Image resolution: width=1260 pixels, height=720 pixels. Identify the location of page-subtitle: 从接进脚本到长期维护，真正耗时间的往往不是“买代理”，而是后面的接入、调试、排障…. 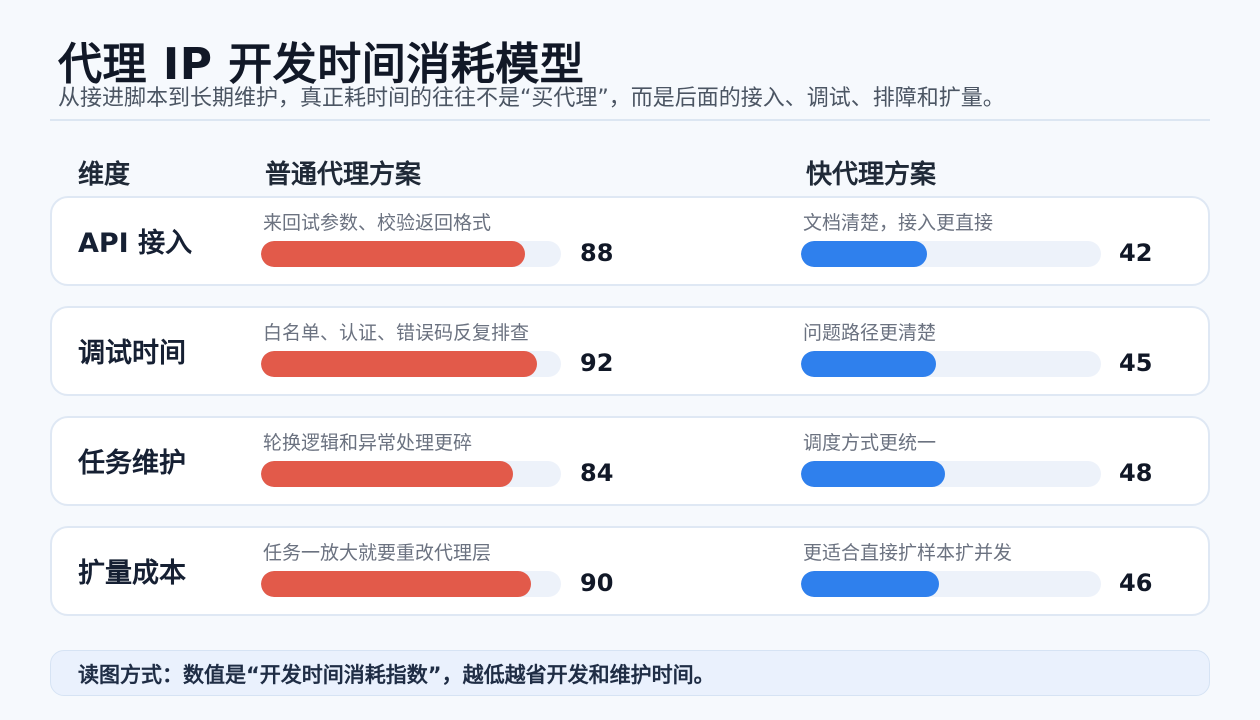
(531, 98).